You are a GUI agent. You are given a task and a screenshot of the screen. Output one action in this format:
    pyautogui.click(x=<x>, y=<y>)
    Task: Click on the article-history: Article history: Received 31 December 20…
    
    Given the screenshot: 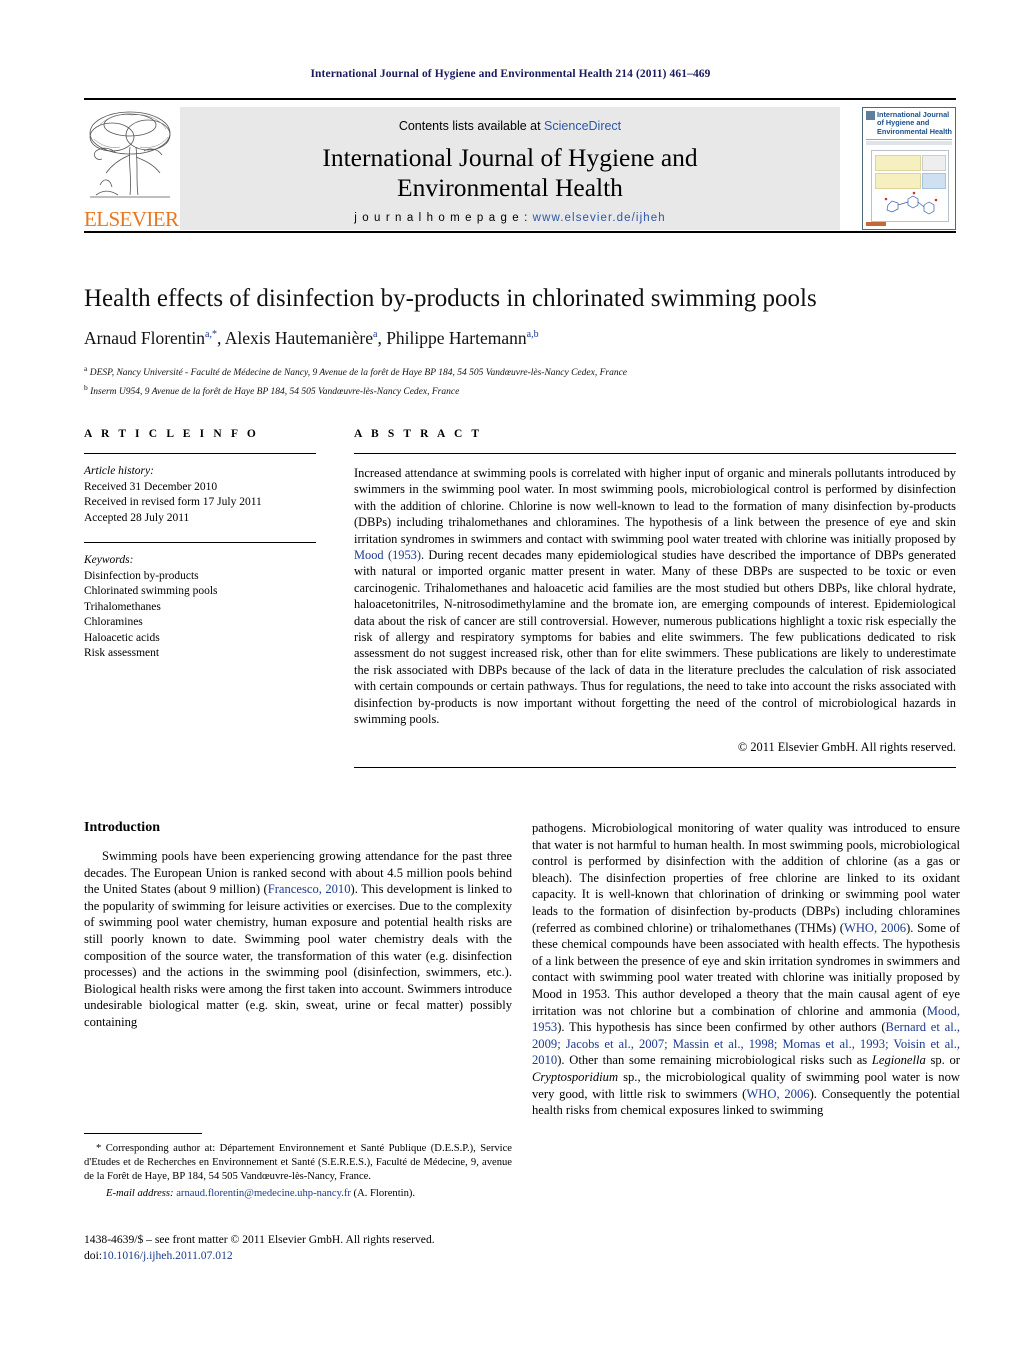 What is the action you would take?
    pyautogui.click(x=200, y=495)
    